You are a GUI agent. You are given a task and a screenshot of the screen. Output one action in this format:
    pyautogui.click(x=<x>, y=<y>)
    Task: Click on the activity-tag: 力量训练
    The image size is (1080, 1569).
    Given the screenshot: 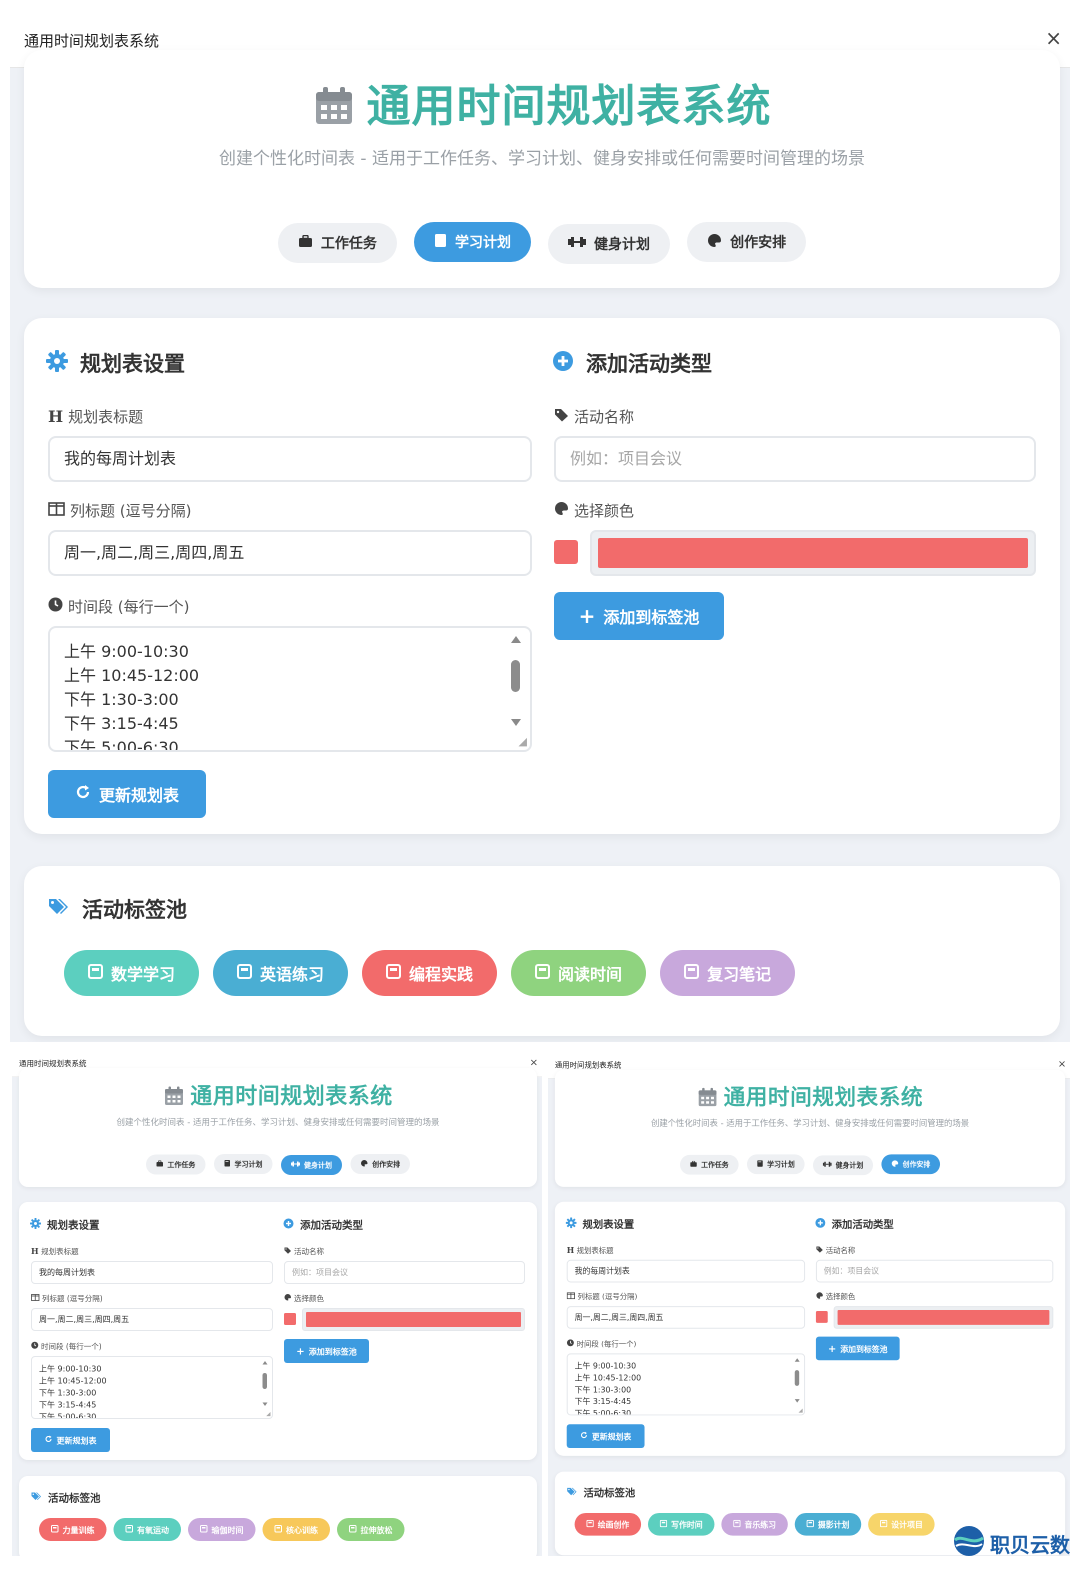 What is the action you would take?
    pyautogui.click(x=73, y=1529)
    